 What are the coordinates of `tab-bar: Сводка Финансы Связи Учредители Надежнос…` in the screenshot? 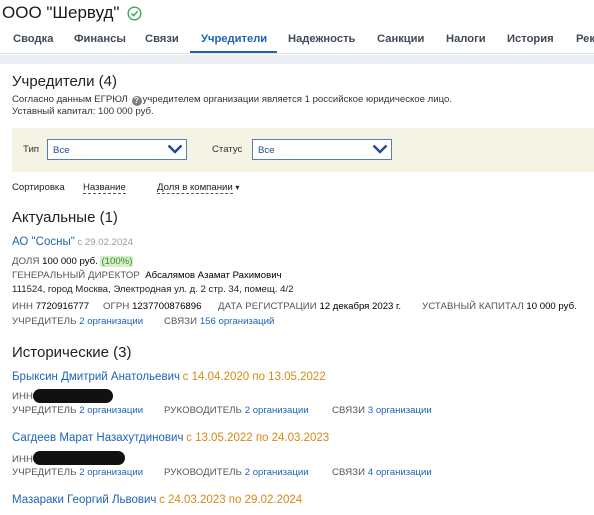 It's located at (297, 40).